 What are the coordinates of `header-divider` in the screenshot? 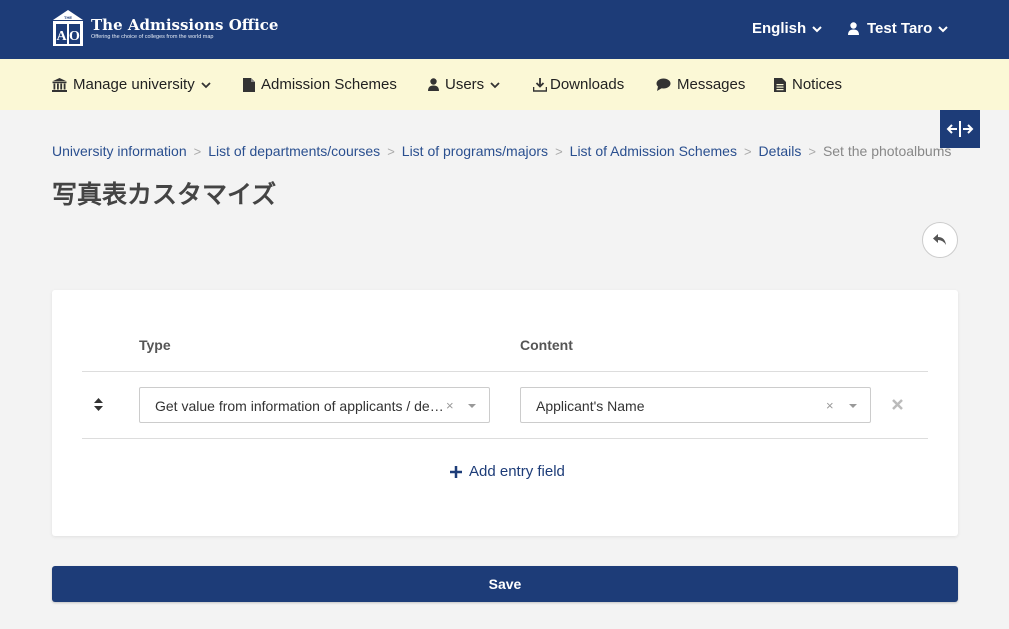 It's located at (505, 371).